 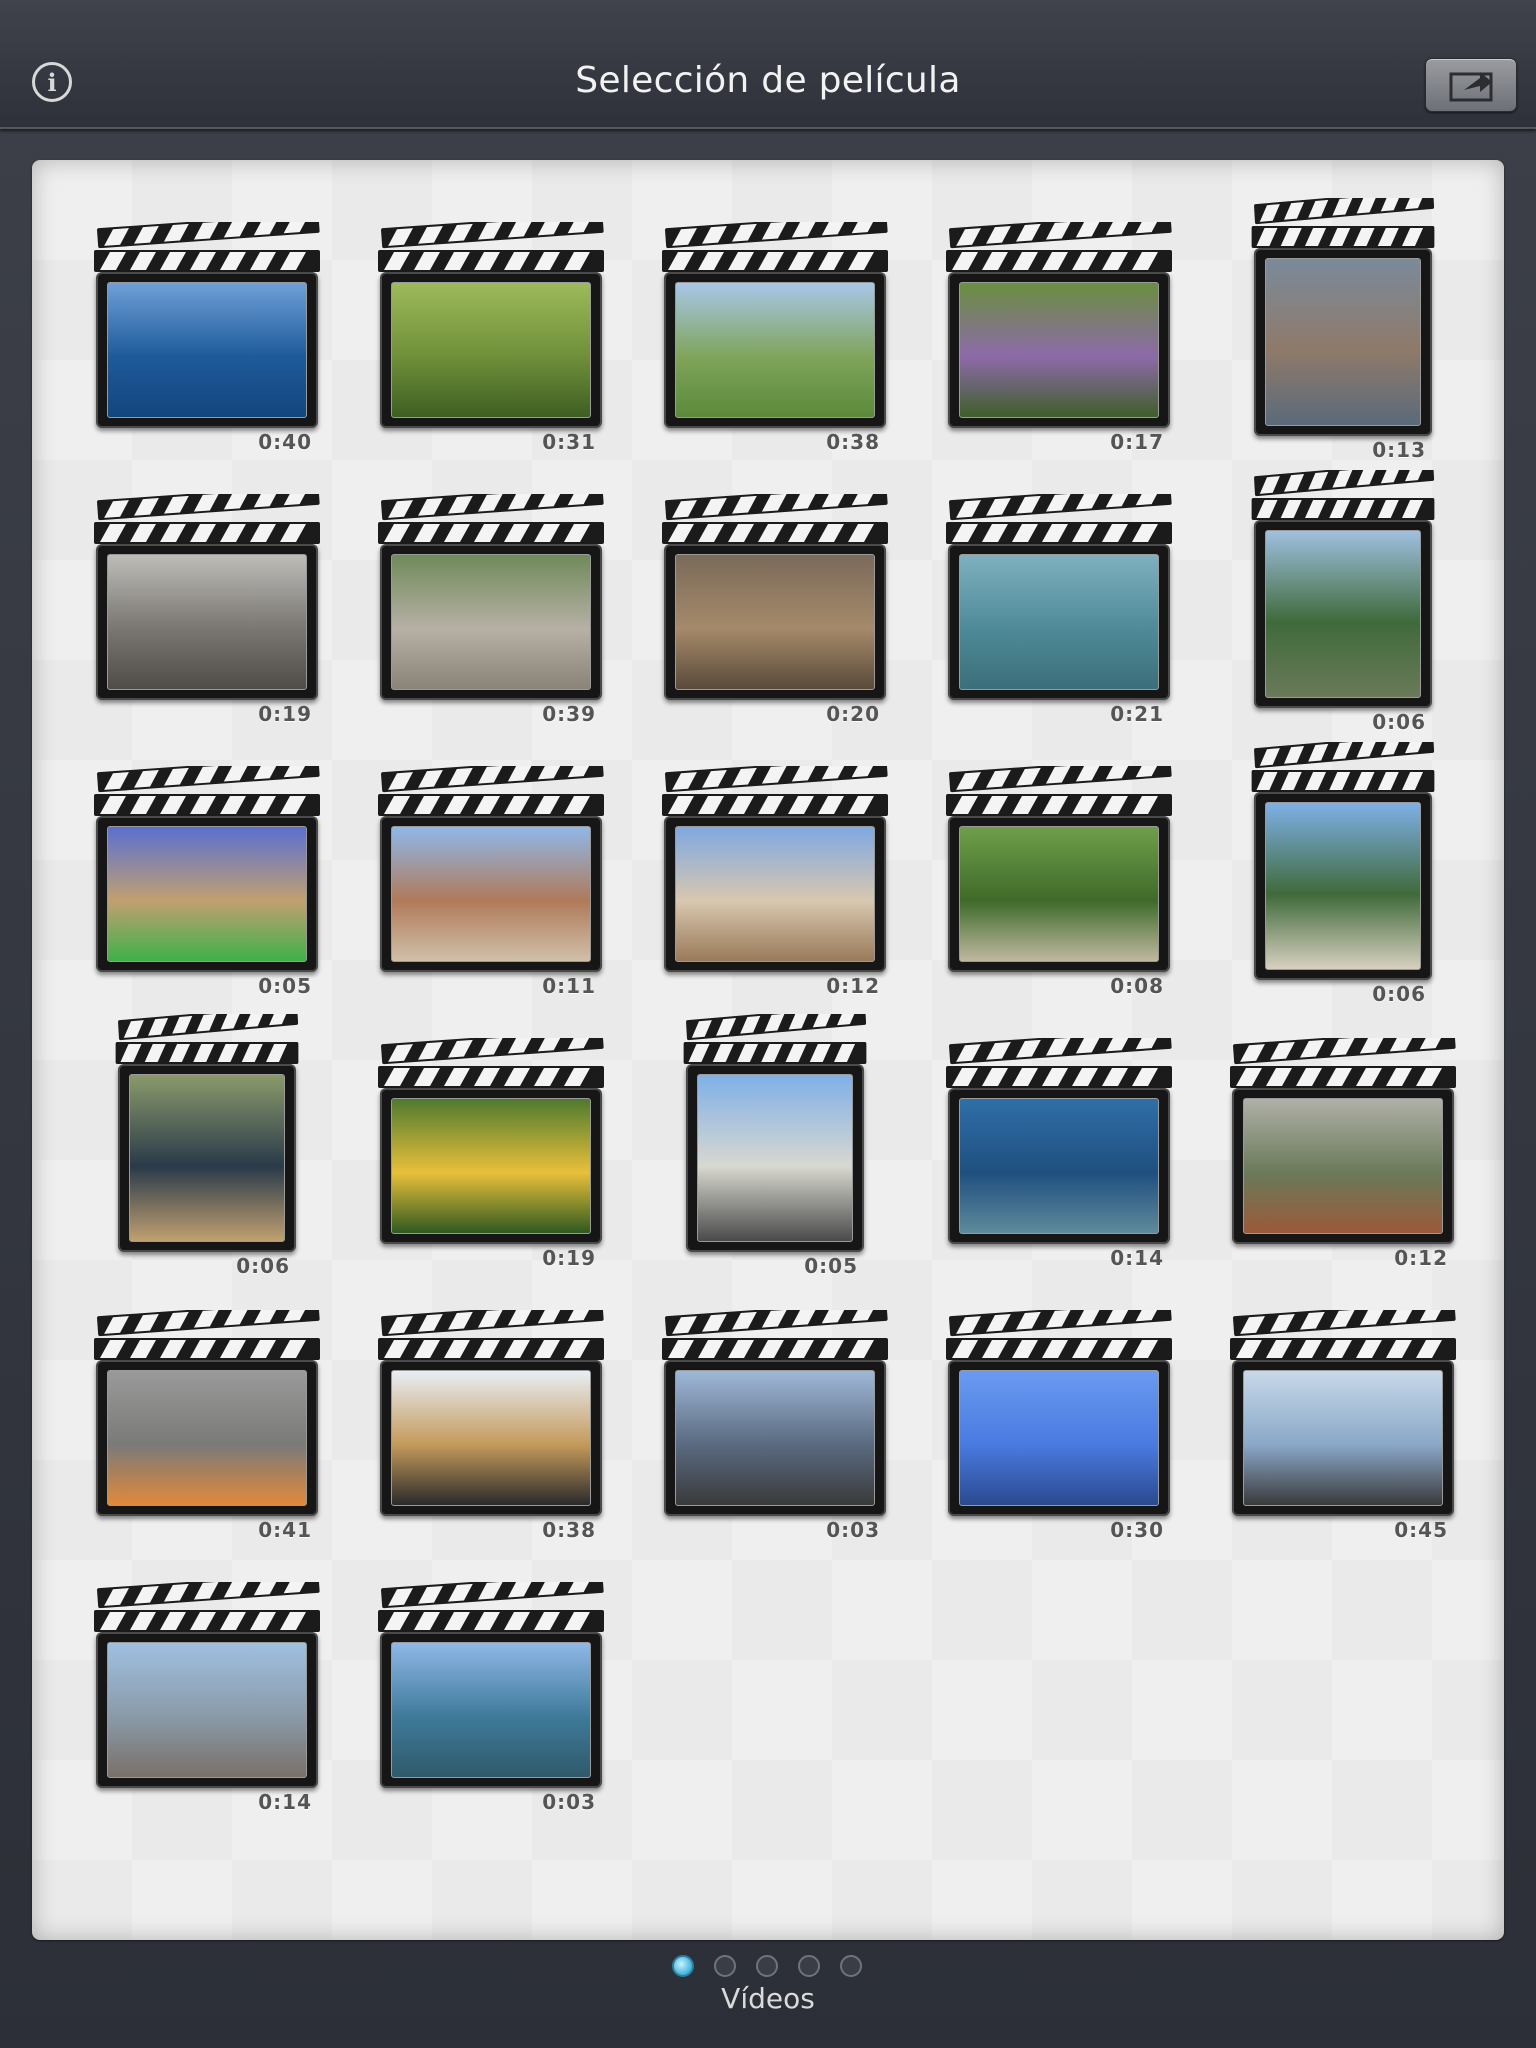 I want to click on movie-clip: 0:31, so click(x=491, y=338).